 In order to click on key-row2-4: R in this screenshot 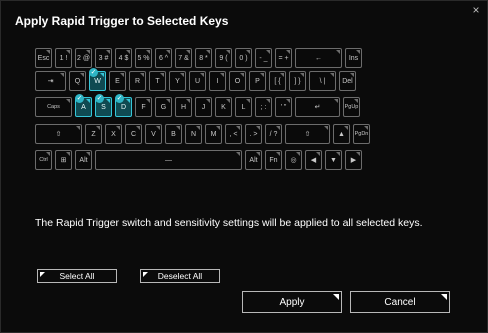, I will do `click(137, 81)`.